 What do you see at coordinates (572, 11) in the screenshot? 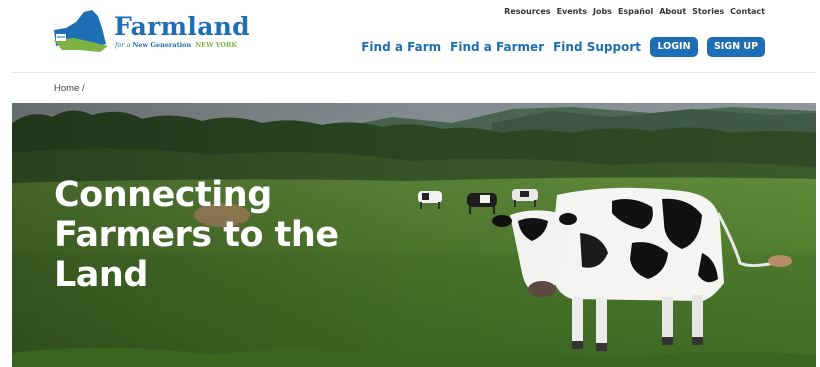
I see `util-link-events: Events` at bounding box center [572, 11].